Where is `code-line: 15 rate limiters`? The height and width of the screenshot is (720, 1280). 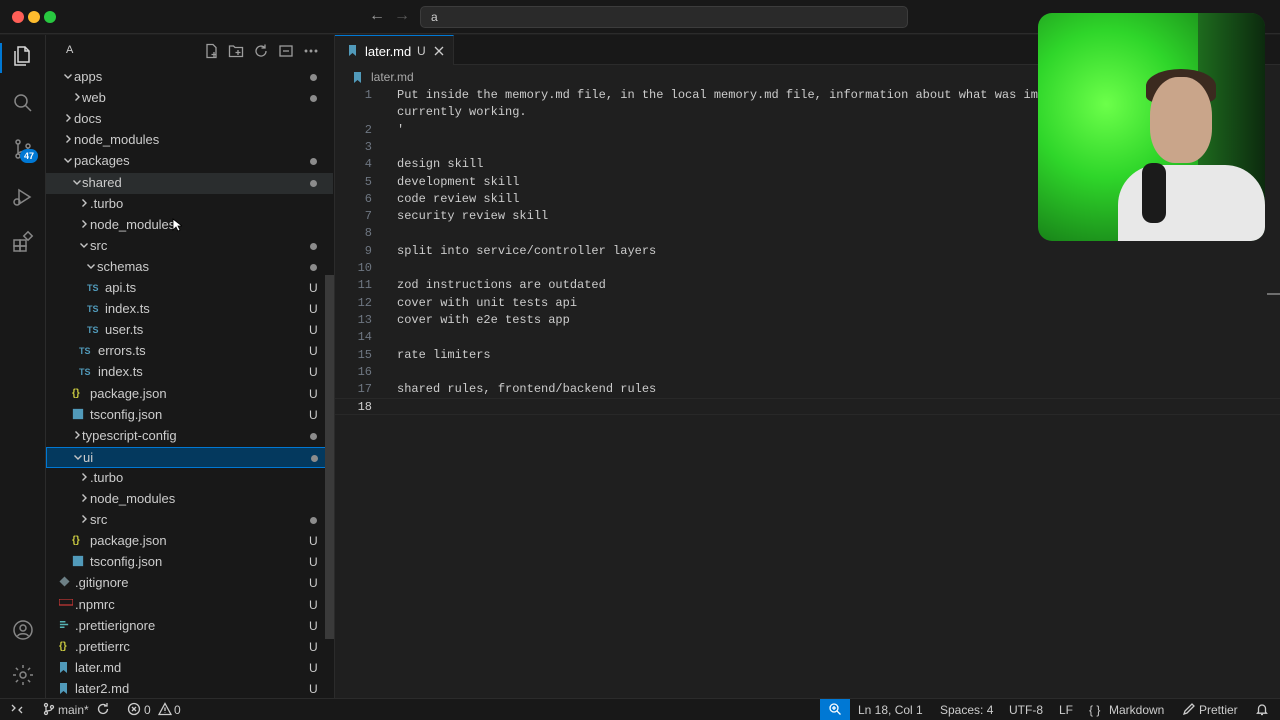 code-line: 15 rate limiters is located at coordinates (807, 355).